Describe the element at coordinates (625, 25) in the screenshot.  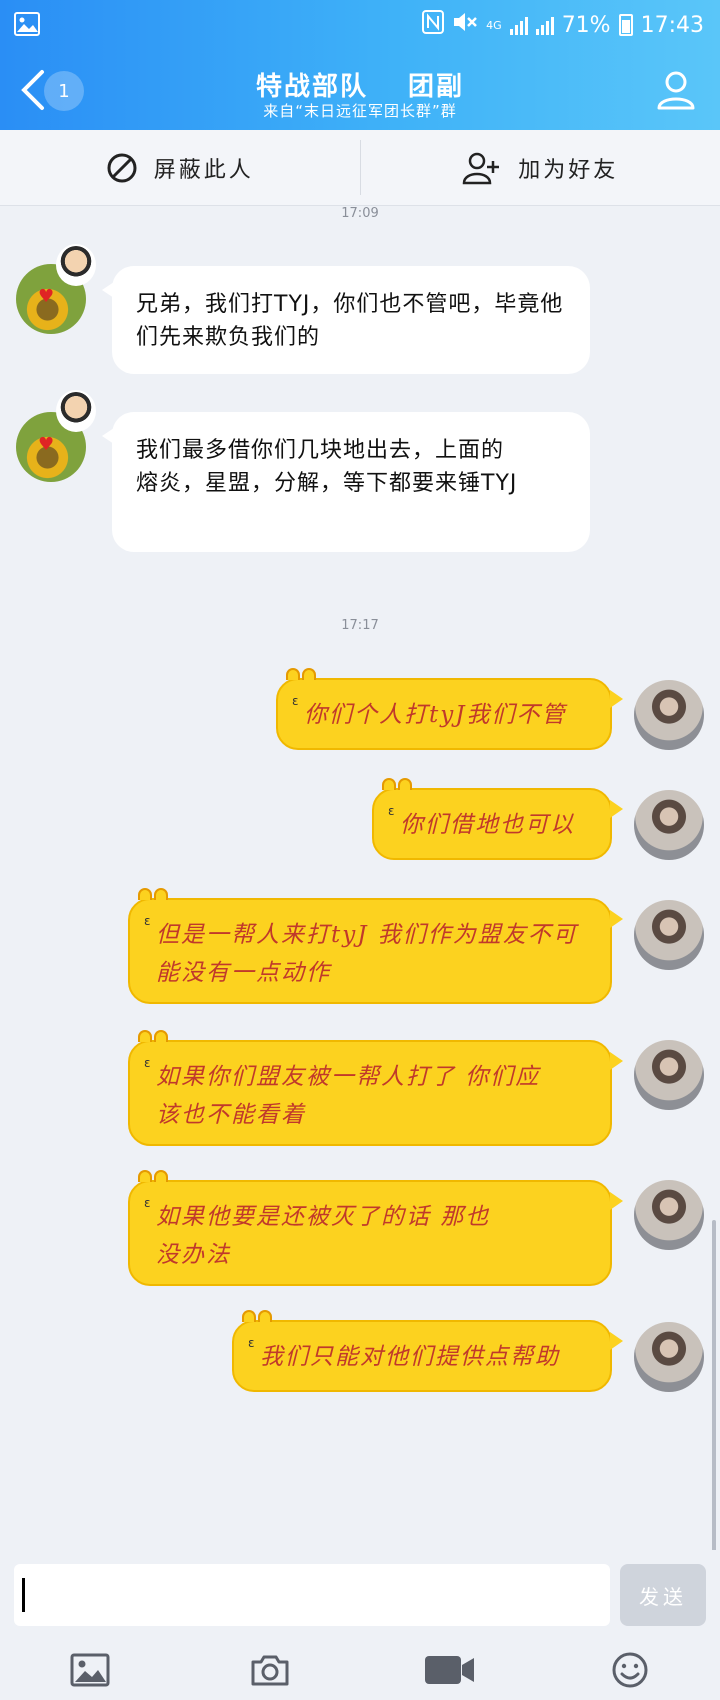
I see `battery-icon` at that location.